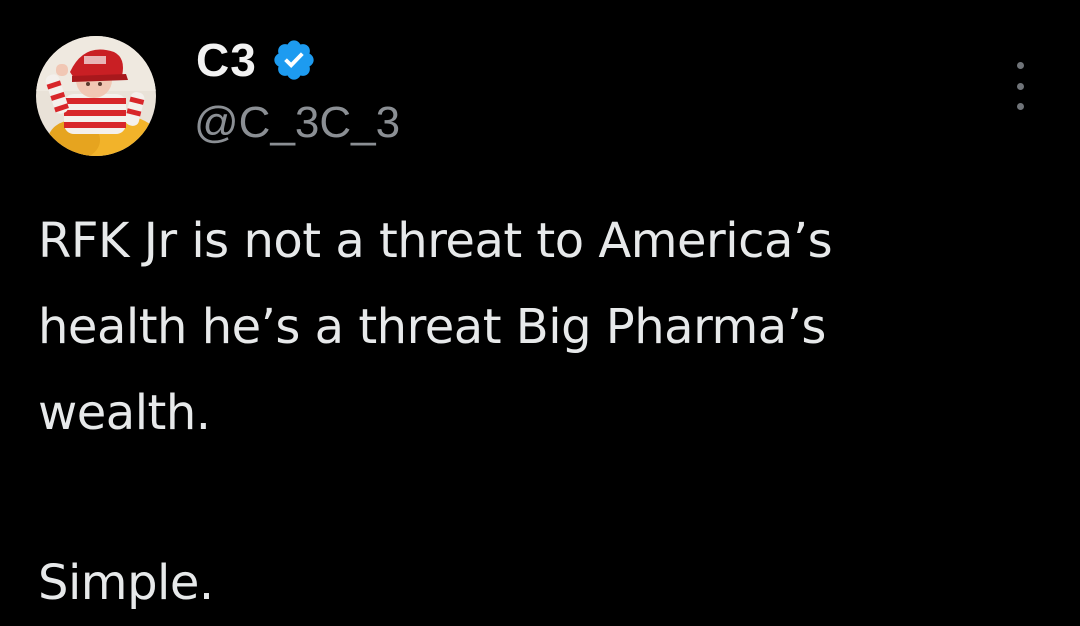 The height and width of the screenshot is (626, 1080). What do you see at coordinates (126, 583) in the screenshot?
I see `tweet-text-final: Simple.` at bounding box center [126, 583].